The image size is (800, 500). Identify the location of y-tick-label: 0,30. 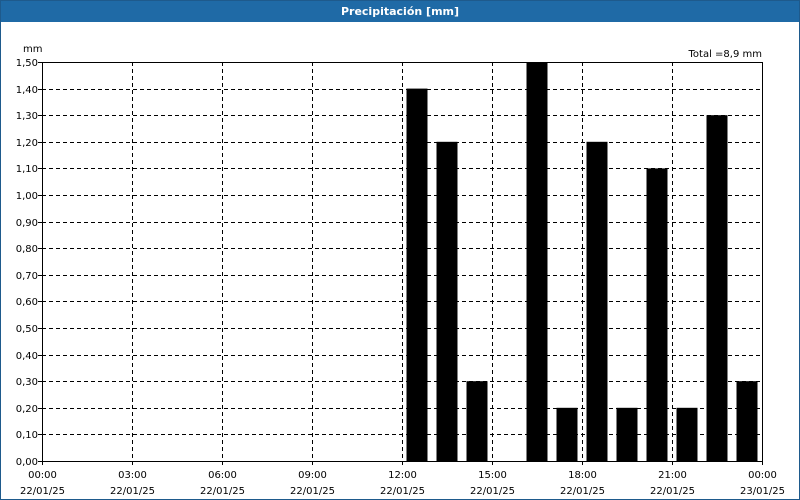
(27, 382).